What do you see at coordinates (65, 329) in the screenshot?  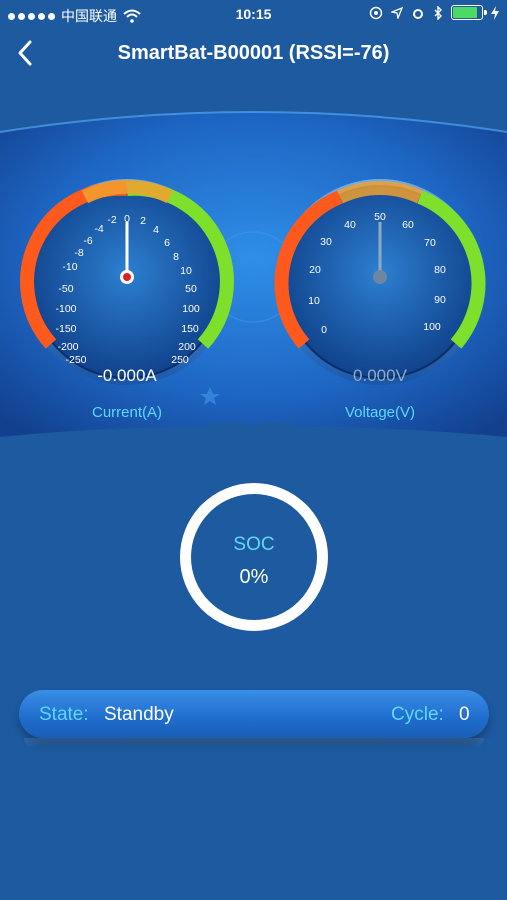 I see `current-tick-label: -150` at bounding box center [65, 329].